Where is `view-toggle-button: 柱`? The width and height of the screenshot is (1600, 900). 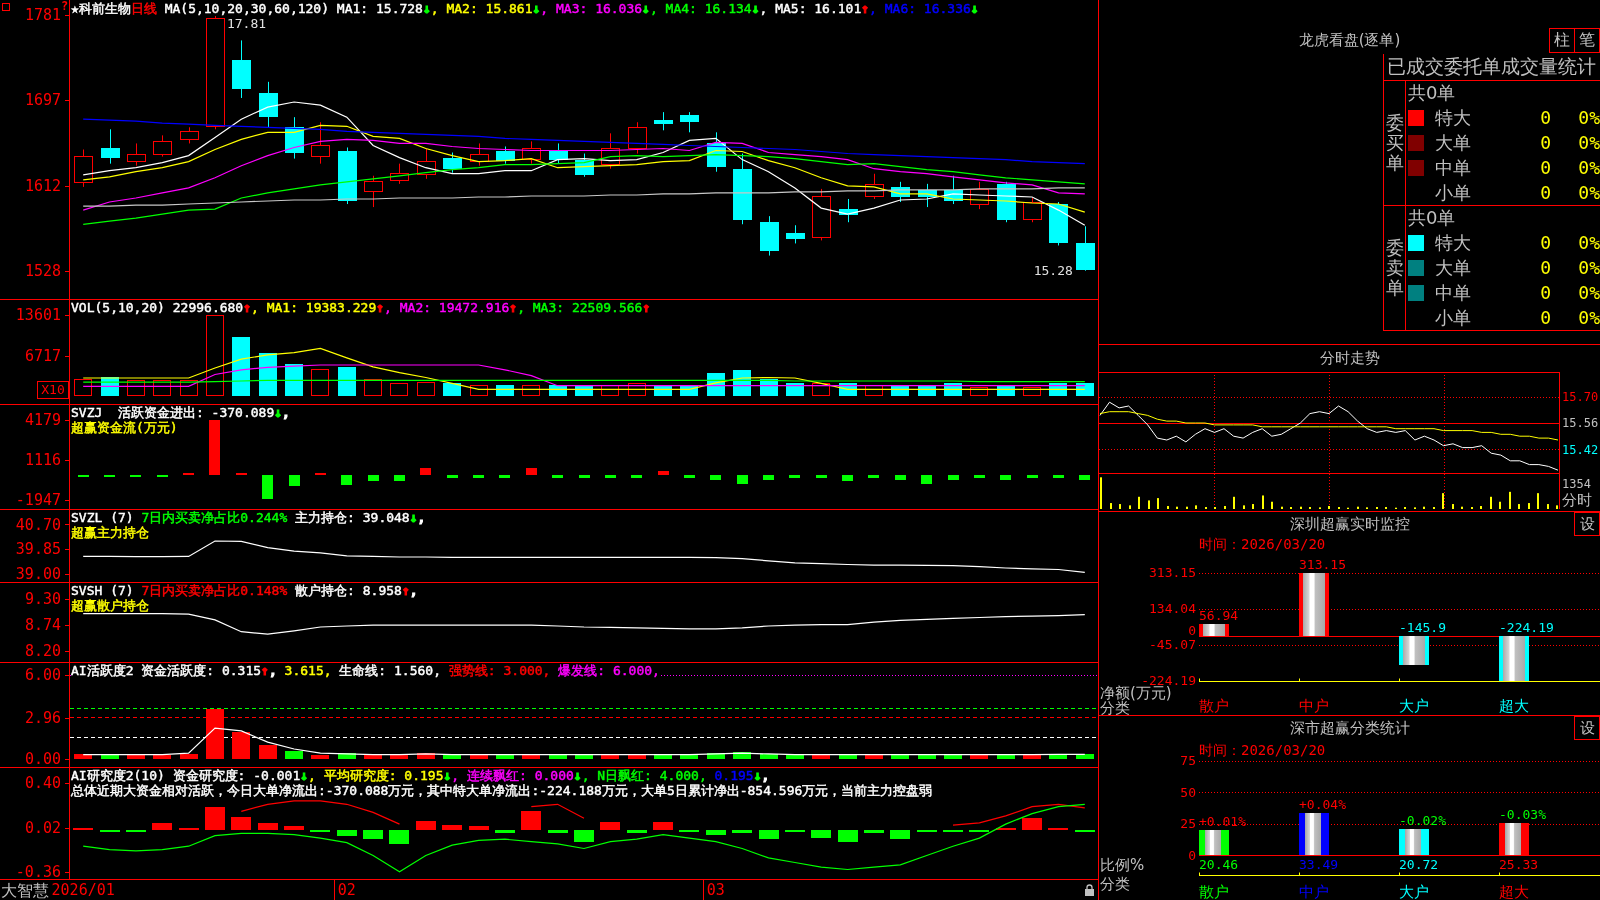 view-toggle-button: 柱 is located at coordinates (1562, 40).